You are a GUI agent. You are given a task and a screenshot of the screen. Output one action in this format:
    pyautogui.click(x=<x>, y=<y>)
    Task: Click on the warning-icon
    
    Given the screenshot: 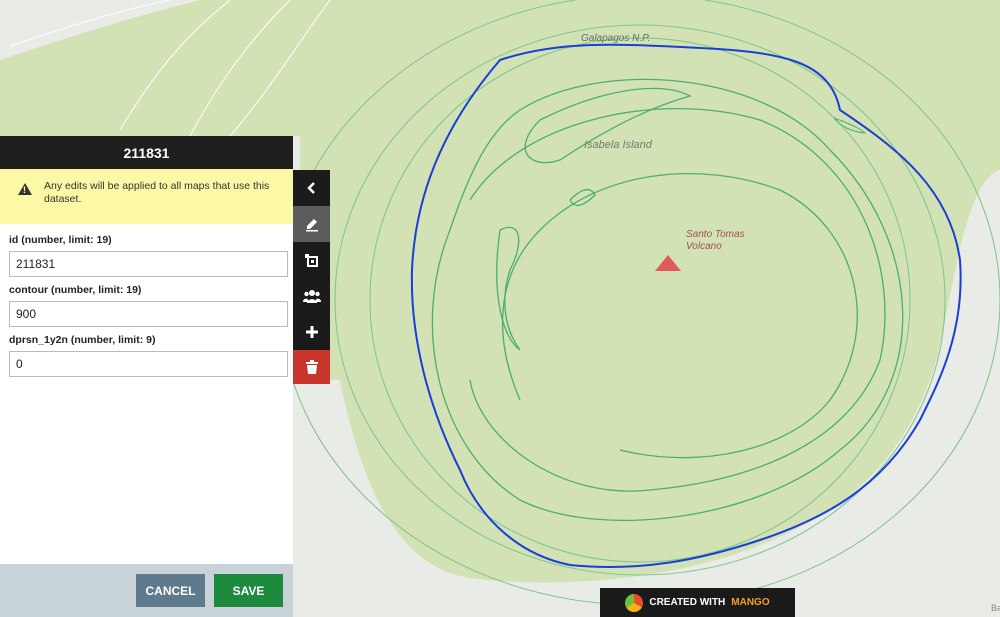 What is the action you would take?
    pyautogui.click(x=25, y=189)
    